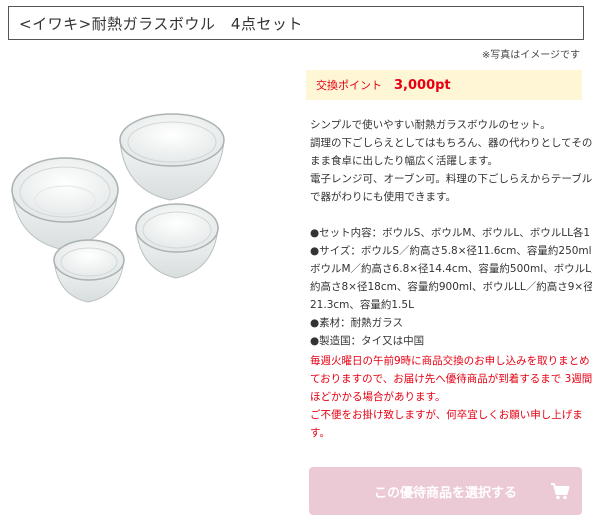 The height and width of the screenshot is (524, 592). I want to click on bowl-l, so click(65, 204).